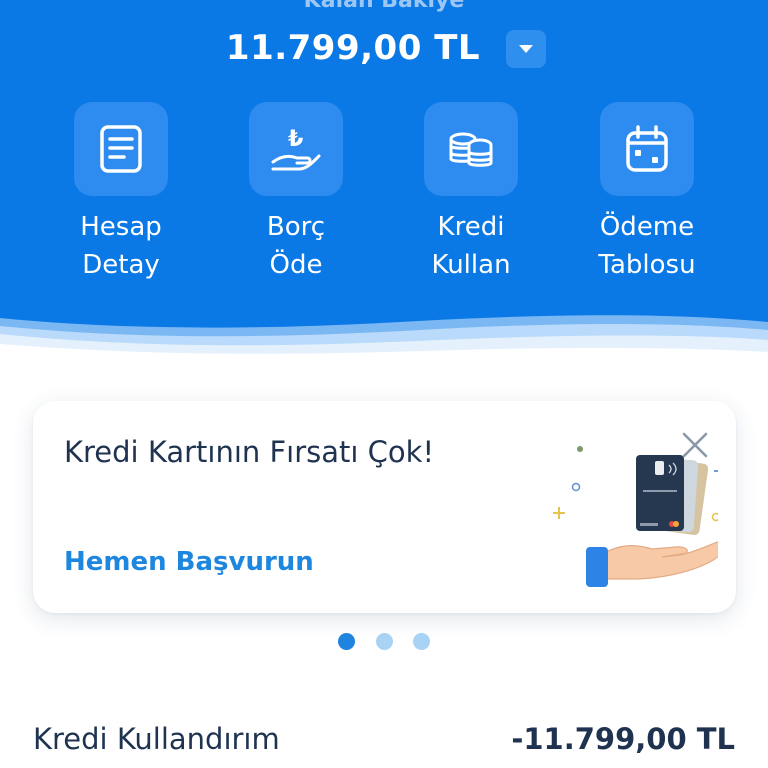  Describe the element at coordinates (296, 246) in the screenshot. I see `action-label: Borç Öde` at that location.